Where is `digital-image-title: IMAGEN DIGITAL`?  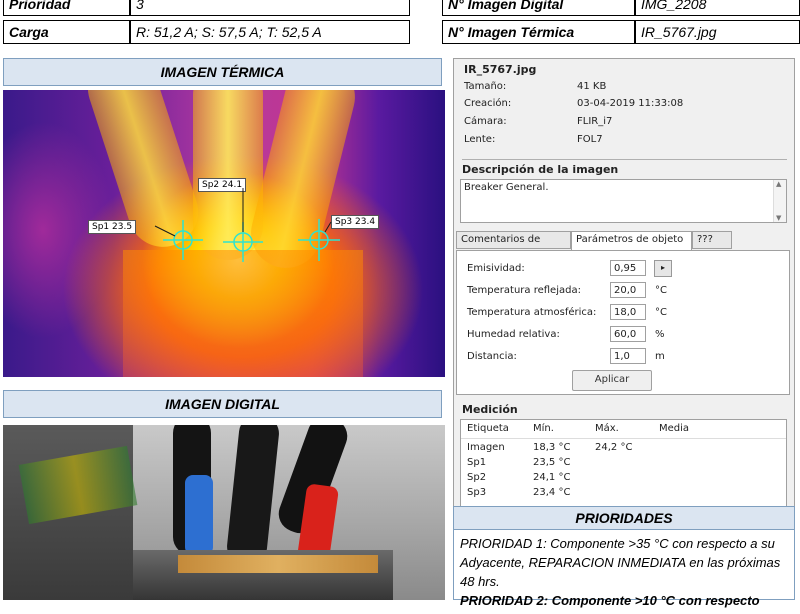
digital-image-title: IMAGEN DIGITAL is located at coordinates (222, 404).